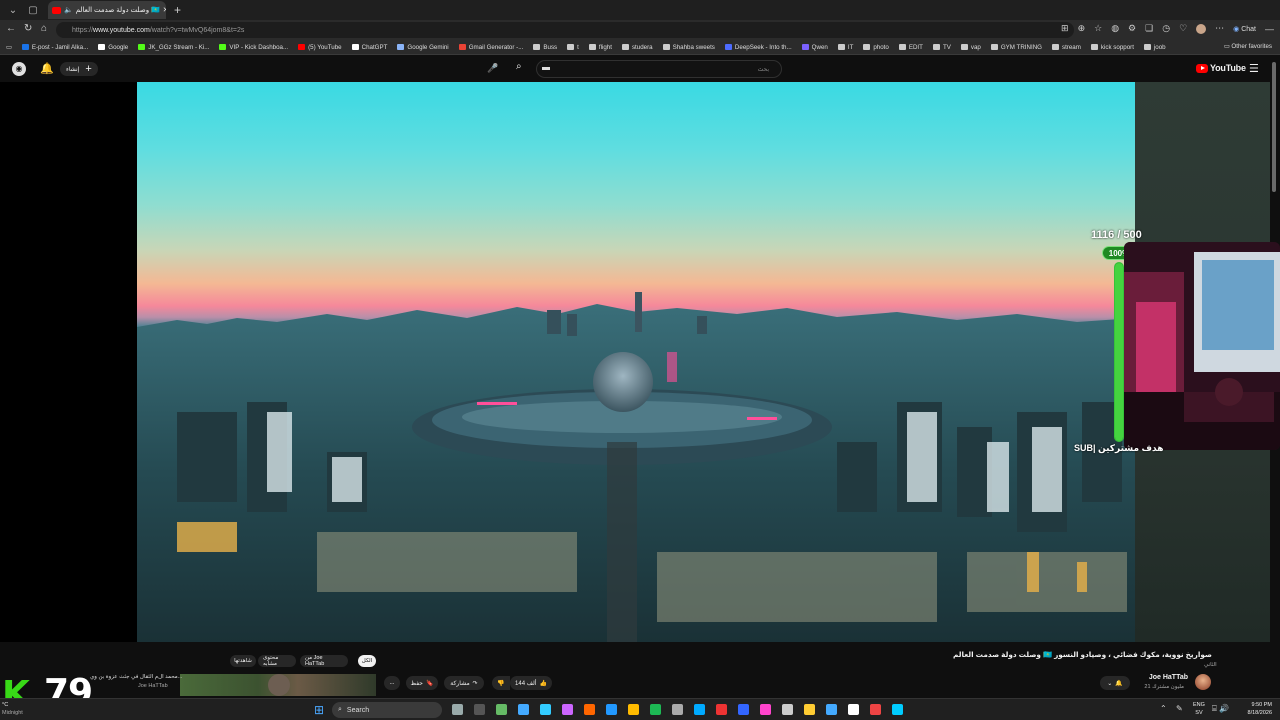 This screenshot has height=720, width=1280. What do you see at coordinates (387, 710) in the screenshot?
I see `taskbar-search: ⌕ Search` at bounding box center [387, 710].